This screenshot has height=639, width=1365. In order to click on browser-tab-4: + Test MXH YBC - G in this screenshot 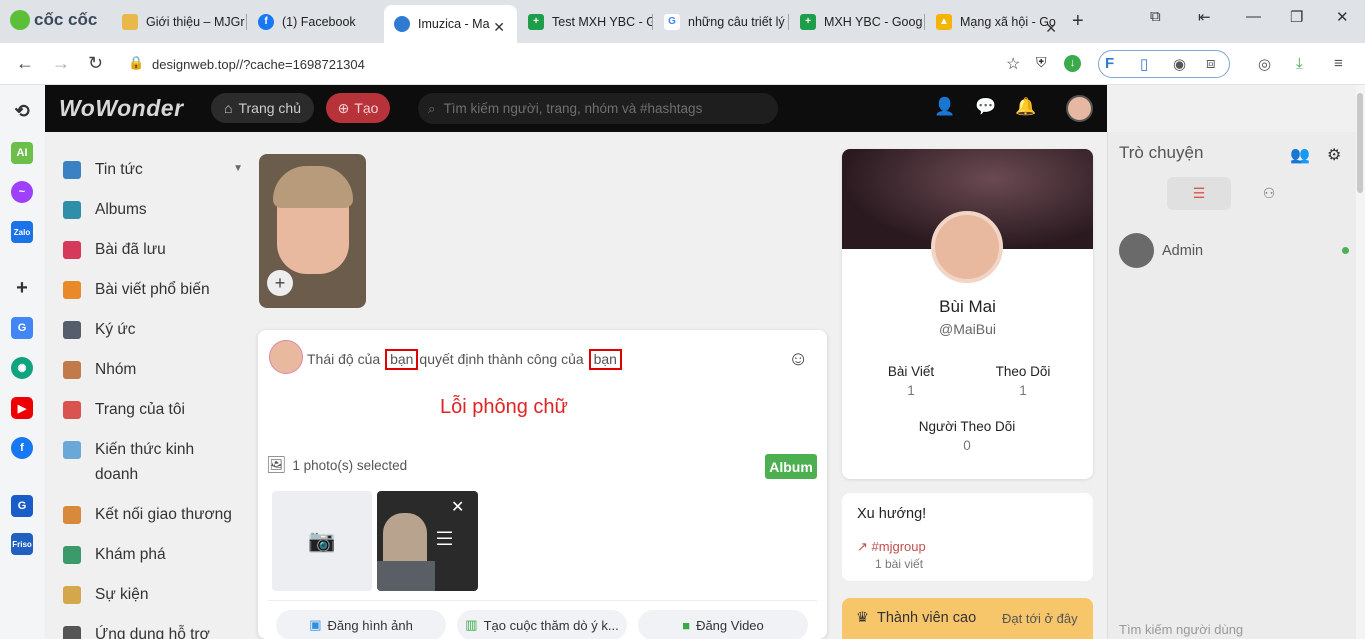, I will do `click(585, 21)`.